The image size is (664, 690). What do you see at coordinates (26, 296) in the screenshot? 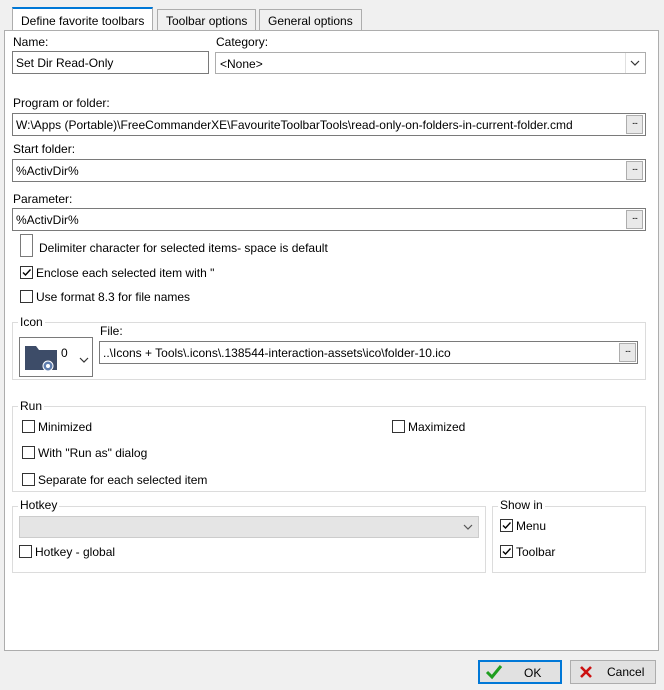
I see `format83-checkbox` at bounding box center [26, 296].